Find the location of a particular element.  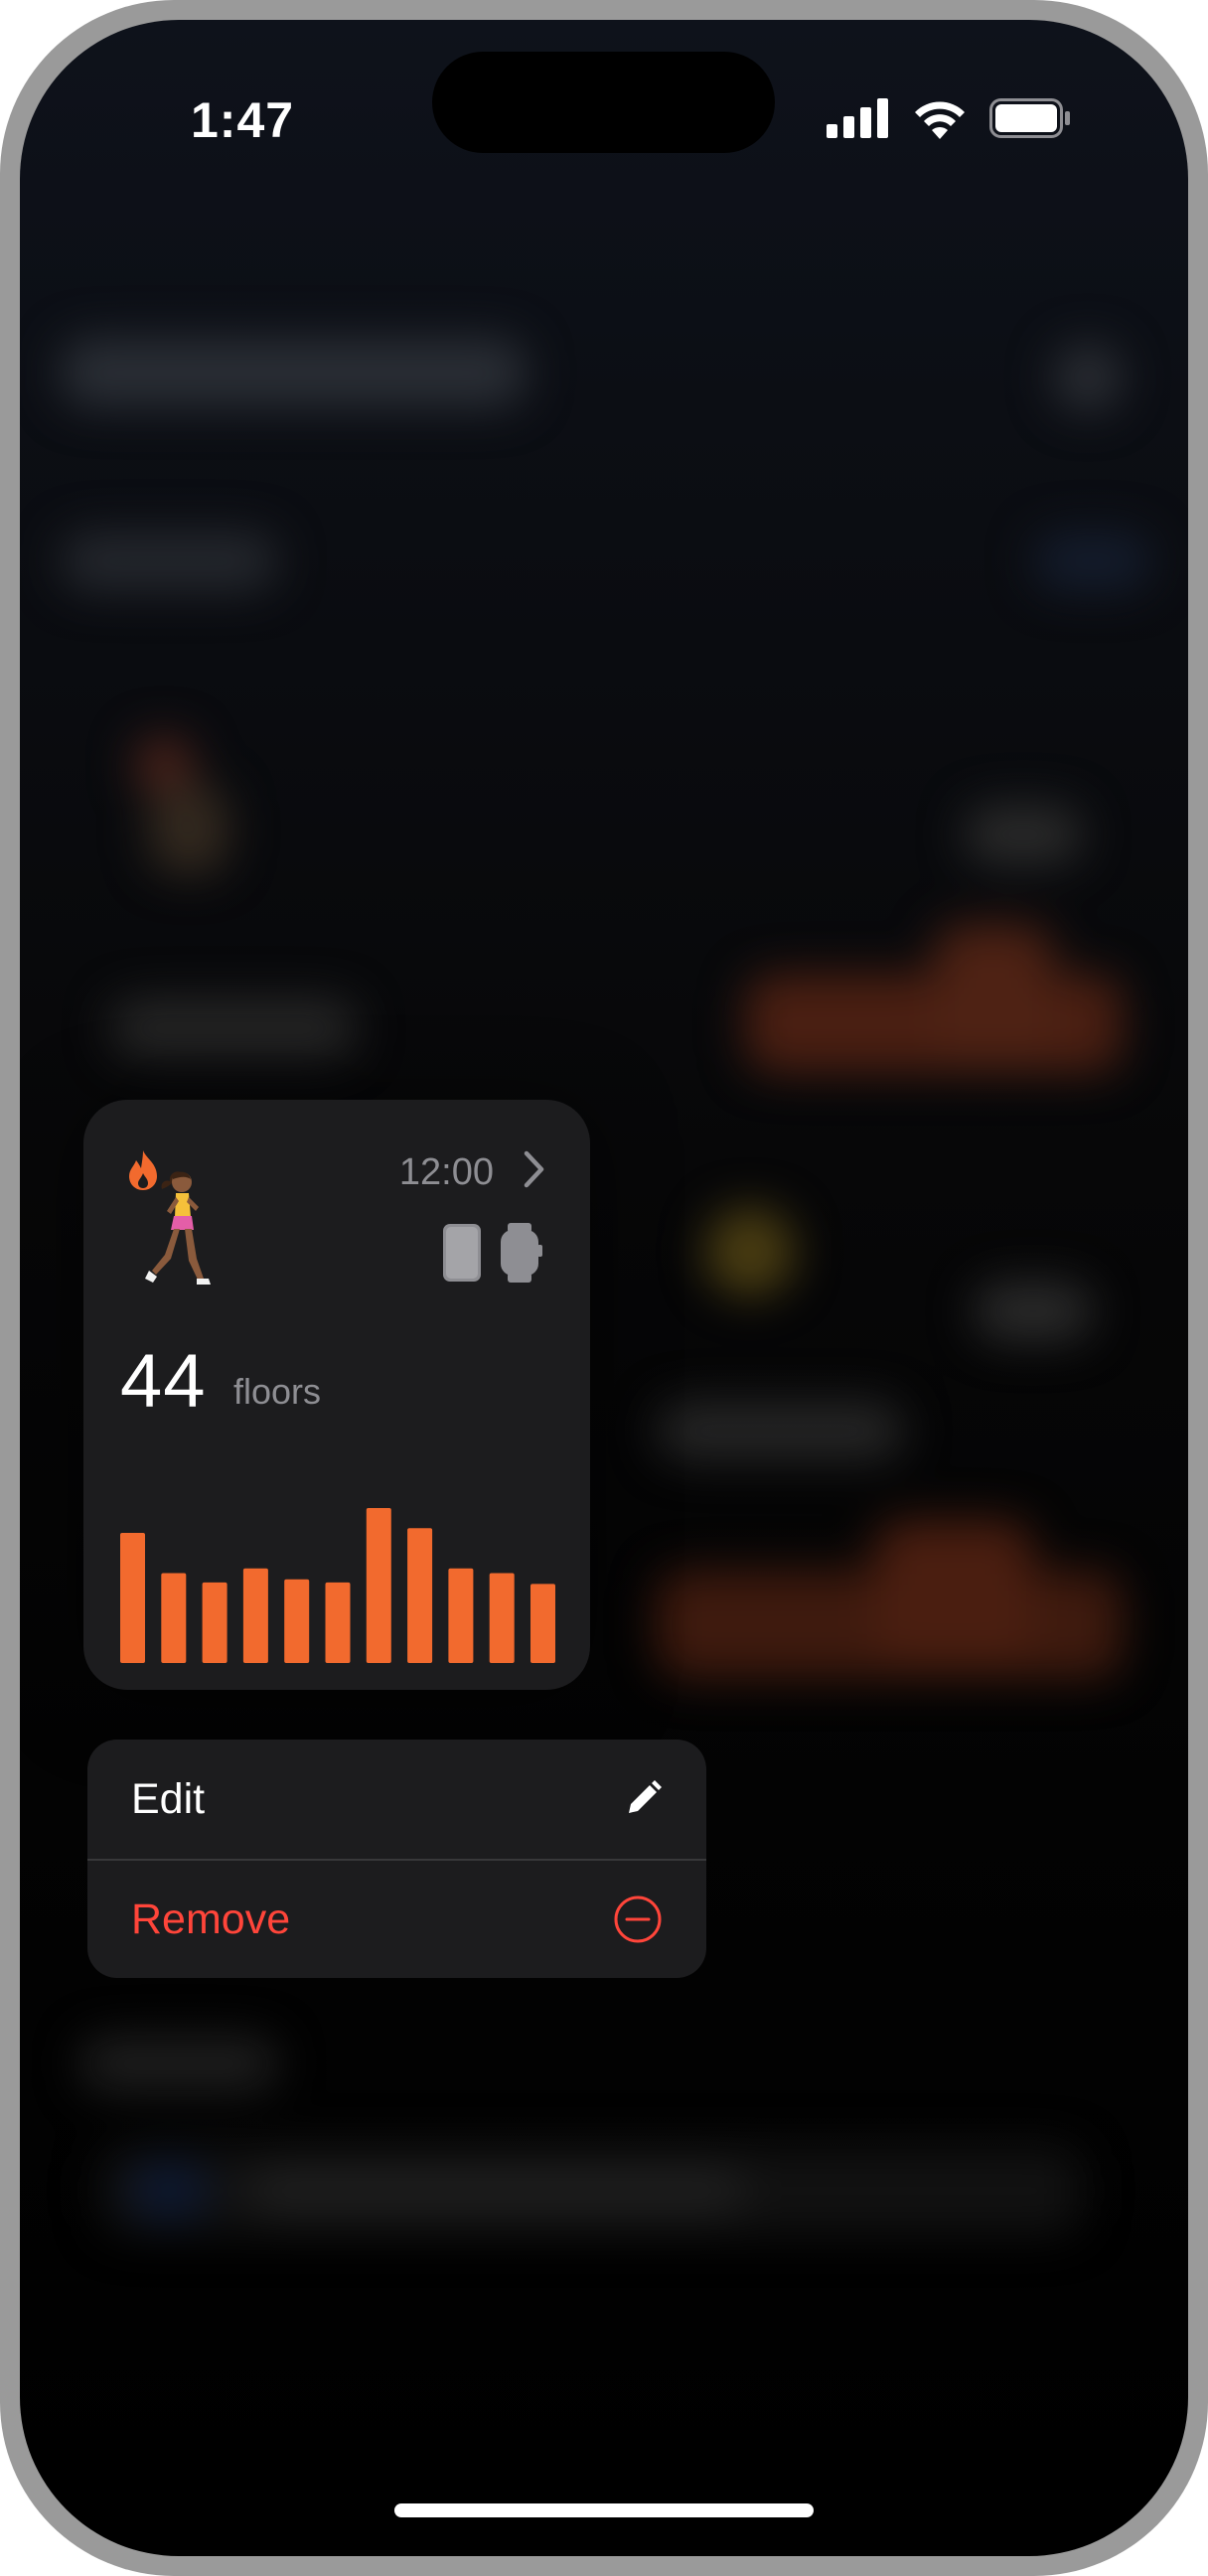

battery-icon is located at coordinates (1029, 118).